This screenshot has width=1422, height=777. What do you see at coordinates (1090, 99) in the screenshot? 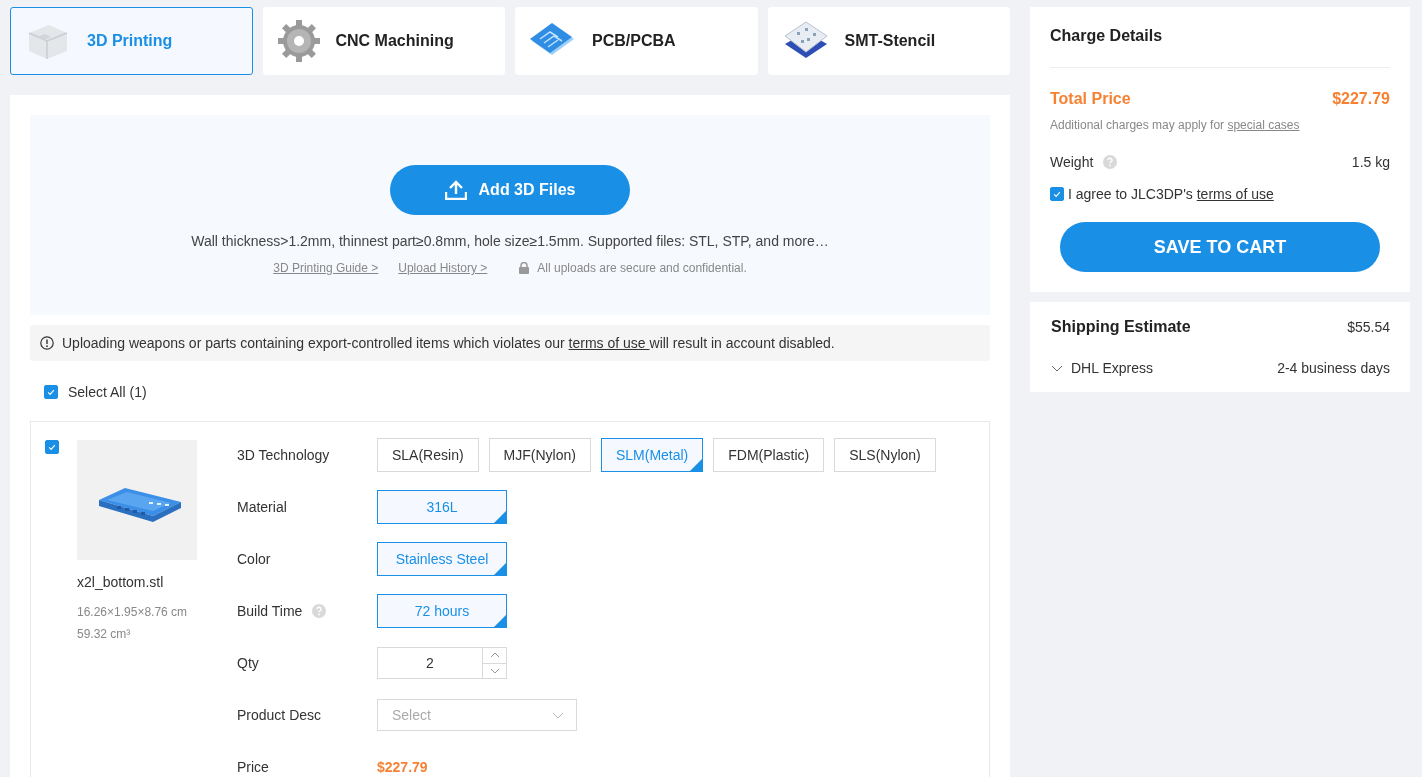
I see `total-price-label: Total Price` at bounding box center [1090, 99].